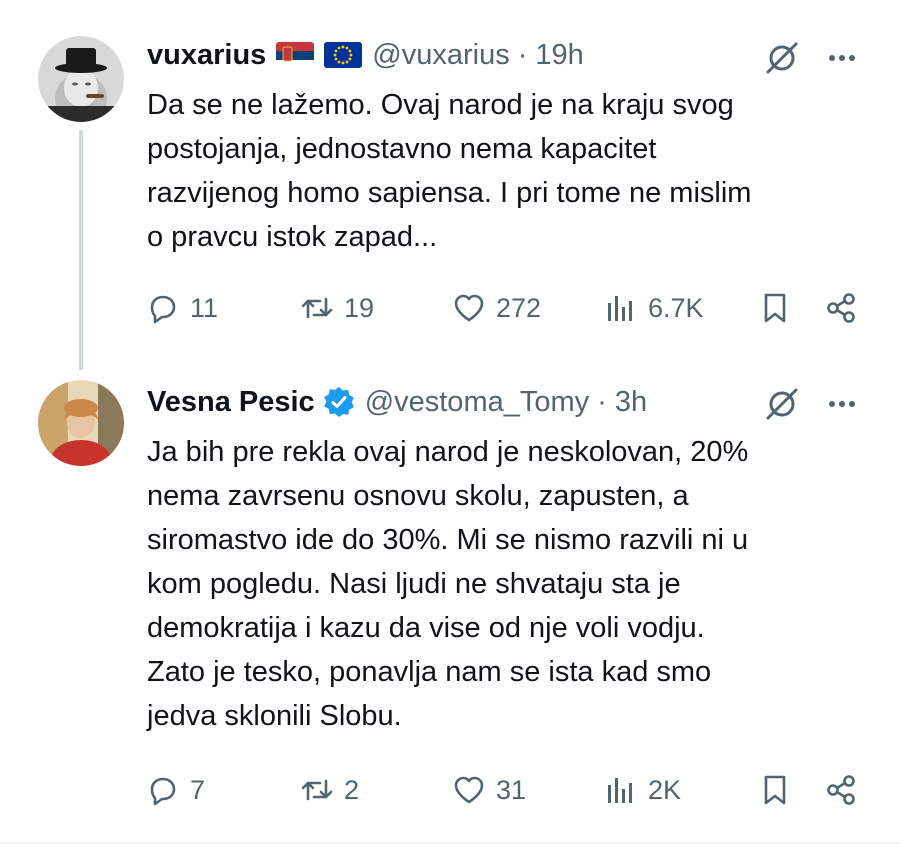 The image size is (900, 865). Describe the element at coordinates (559, 55) in the screenshot. I see `timestamp: 19h` at that location.